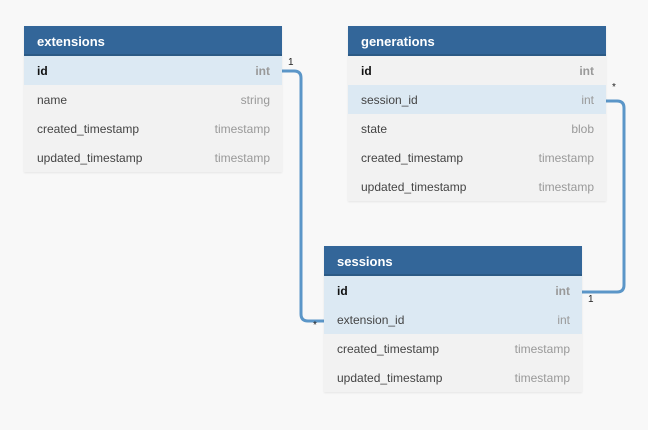  What do you see at coordinates (371, 319) in the screenshot?
I see `column-name: extension_id` at bounding box center [371, 319].